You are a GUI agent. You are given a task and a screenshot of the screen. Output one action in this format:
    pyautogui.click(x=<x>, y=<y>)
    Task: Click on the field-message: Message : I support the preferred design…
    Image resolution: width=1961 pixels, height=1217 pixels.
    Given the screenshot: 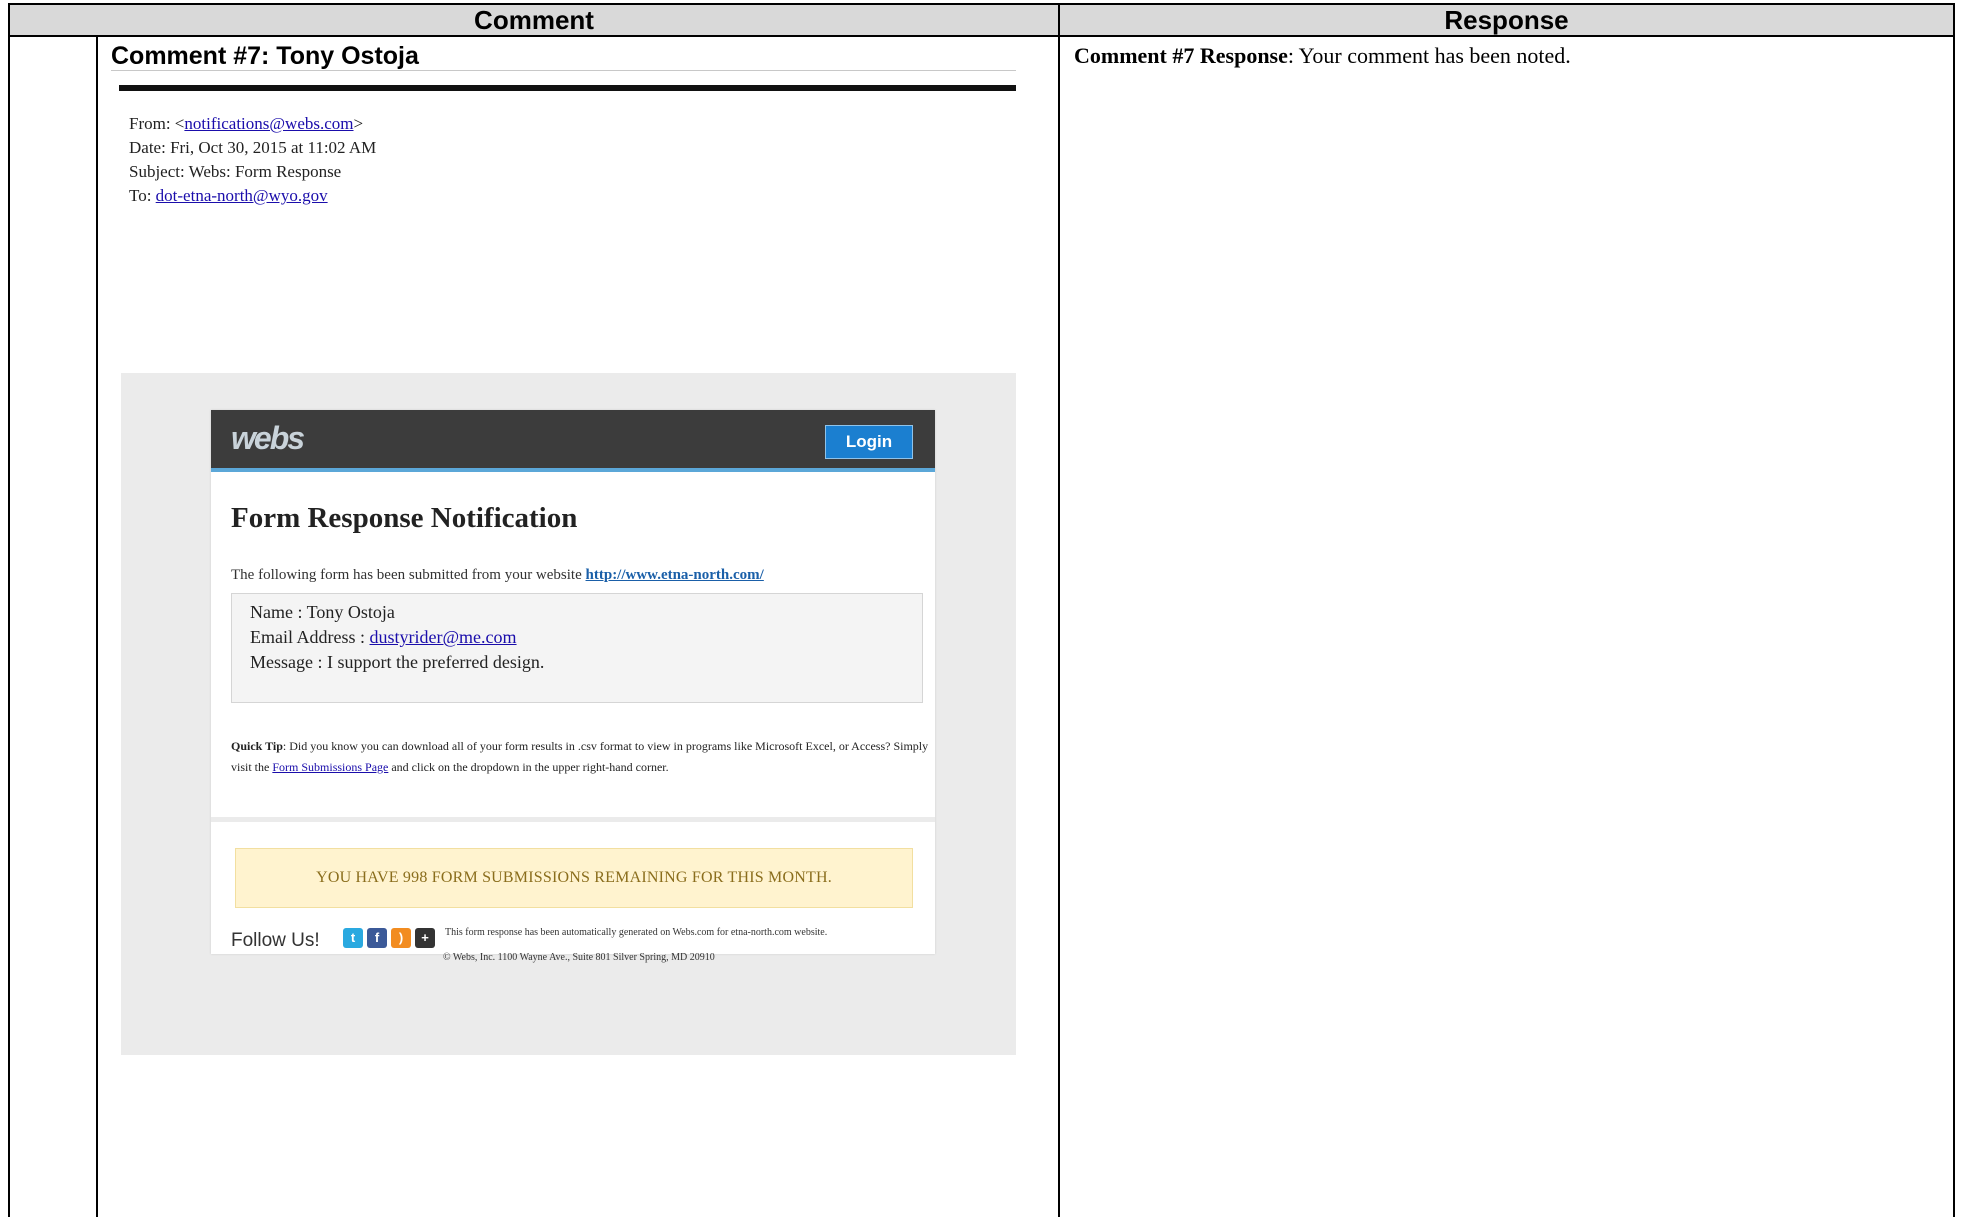 What is the action you would take?
    pyautogui.click(x=397, y=662)
    